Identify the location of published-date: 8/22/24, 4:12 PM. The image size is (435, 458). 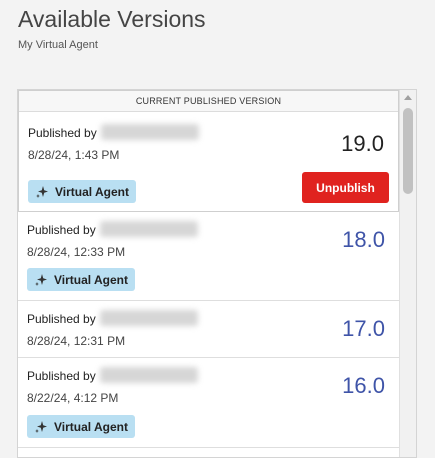
(73, 398).